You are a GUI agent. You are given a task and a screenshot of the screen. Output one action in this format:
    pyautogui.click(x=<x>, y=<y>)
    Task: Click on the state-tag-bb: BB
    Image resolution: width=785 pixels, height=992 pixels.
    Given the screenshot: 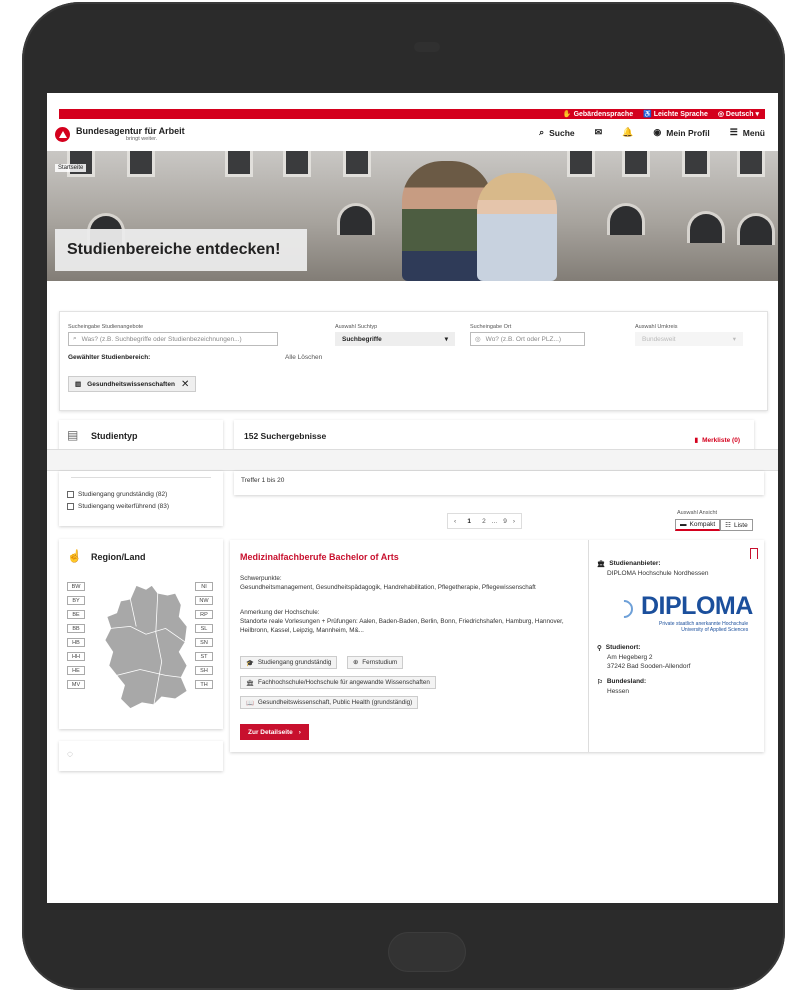 What is the action you would take?
    pyautogui.click(x=76, y=628)
    